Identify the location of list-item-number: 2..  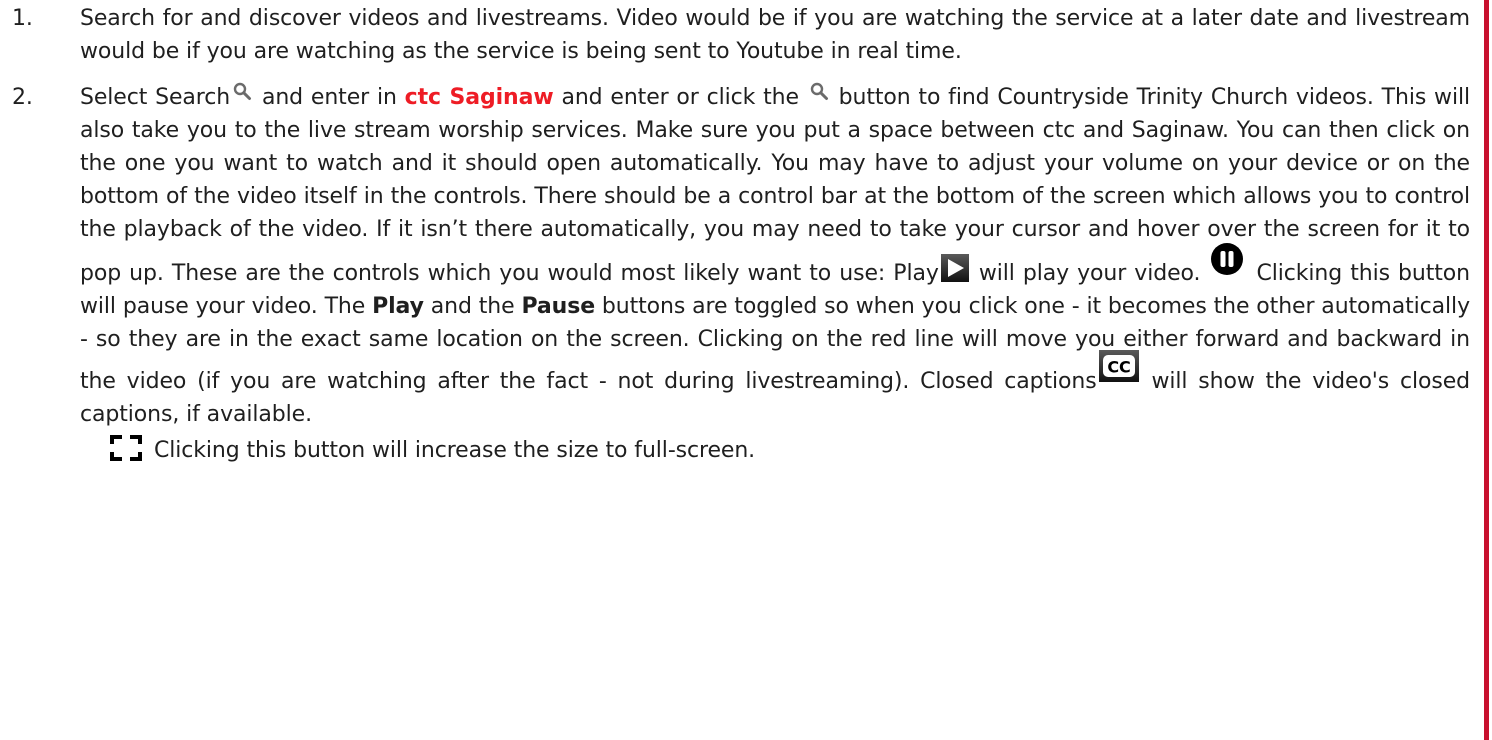
(22, 97).